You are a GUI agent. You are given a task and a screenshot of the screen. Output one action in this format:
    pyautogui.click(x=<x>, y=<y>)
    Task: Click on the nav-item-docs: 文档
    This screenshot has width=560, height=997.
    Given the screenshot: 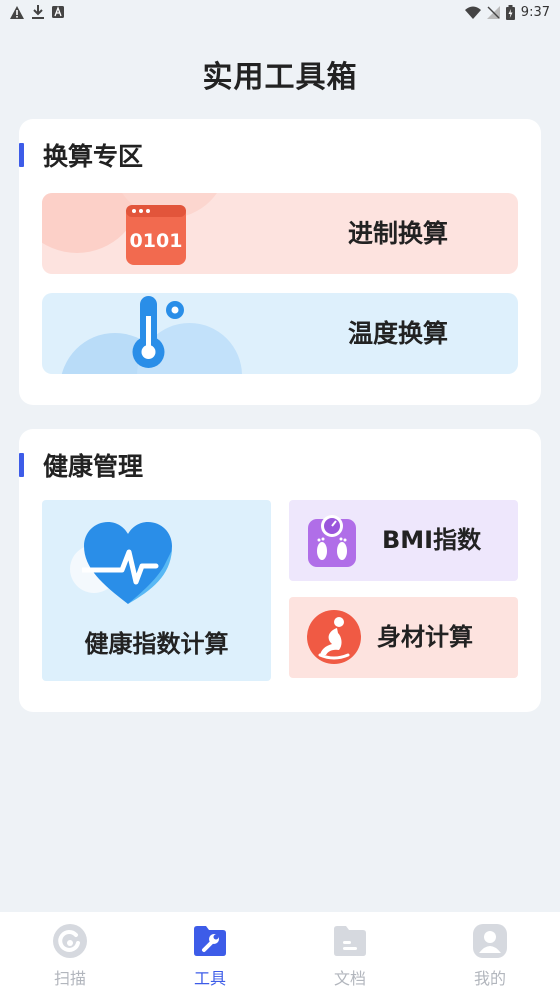 What is the action you would take?
    pyautogui.click(x=350, y=954)
    